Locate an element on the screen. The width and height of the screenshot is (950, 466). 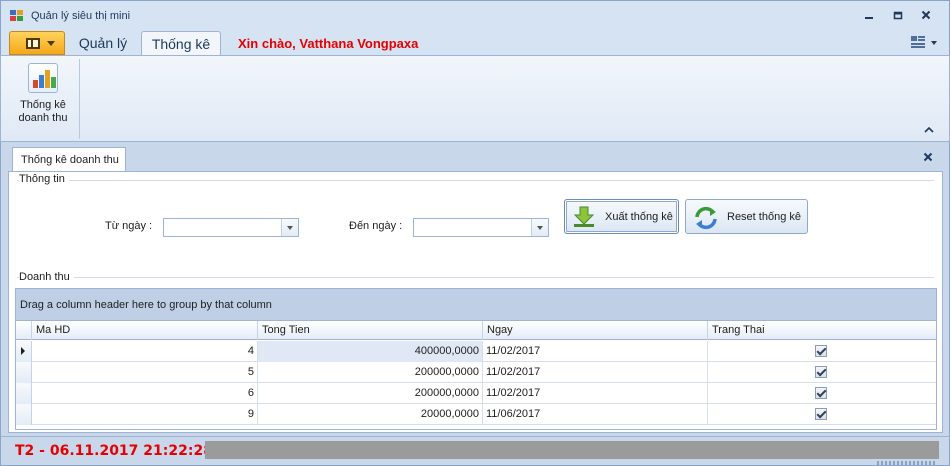
table-row: 5 200000,0000 11/02/2017 is located at coordinates (476, 372).